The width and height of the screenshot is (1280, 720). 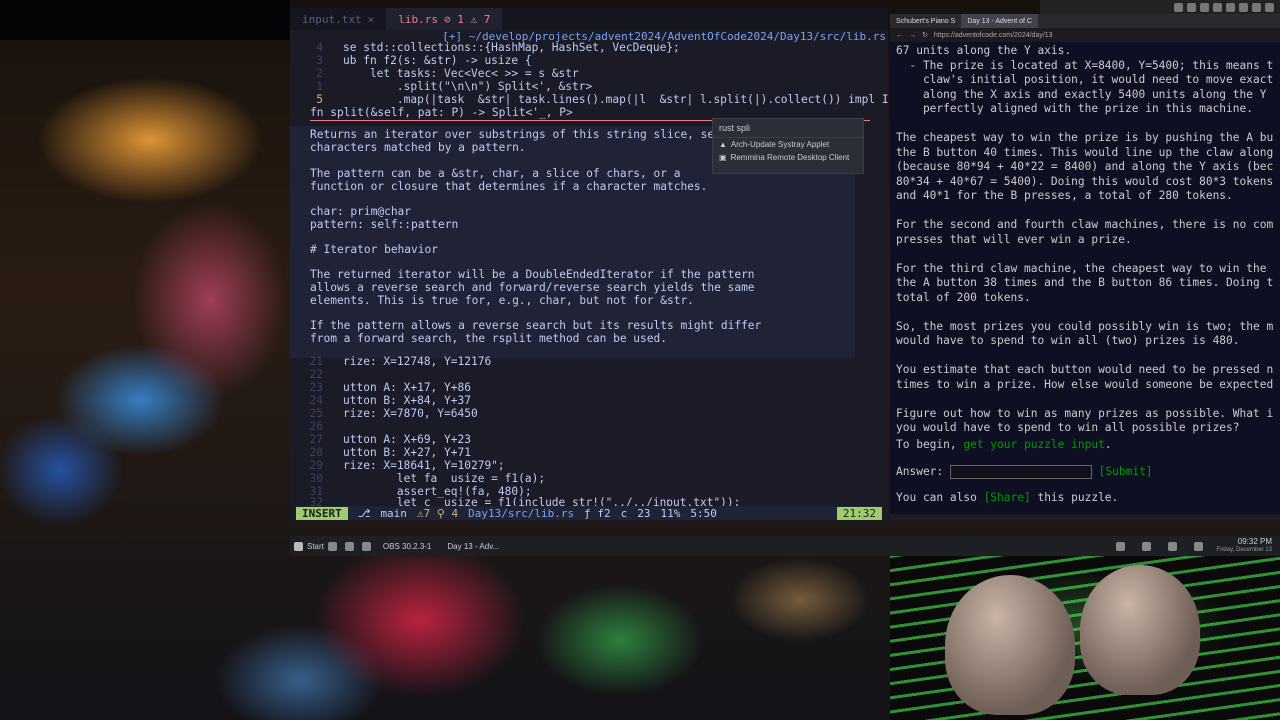 I want to click on code-line: 27 utton A: X+69, Y+23, so click(x=380, y=439).